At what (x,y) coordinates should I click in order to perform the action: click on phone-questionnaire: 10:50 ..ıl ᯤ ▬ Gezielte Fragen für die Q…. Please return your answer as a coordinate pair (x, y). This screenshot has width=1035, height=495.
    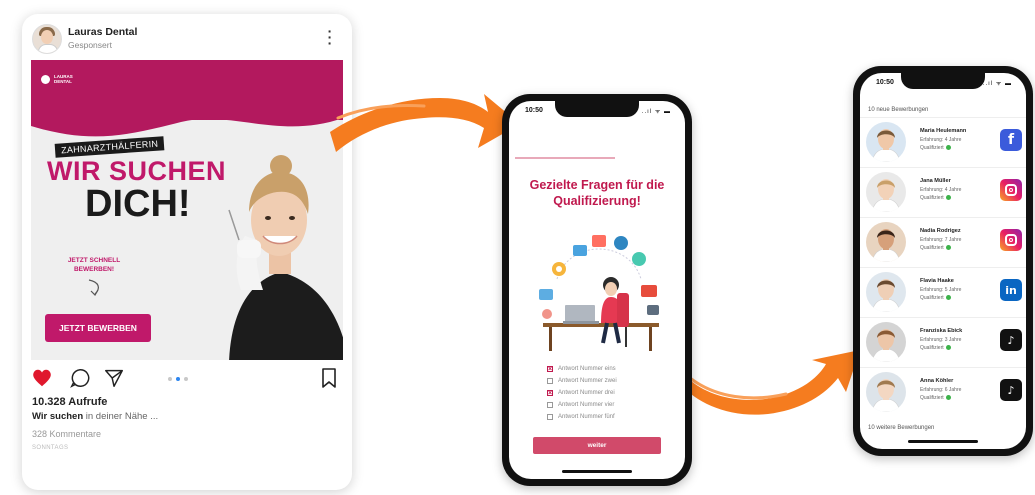
    Looking at the image, I should click on (597, 290).